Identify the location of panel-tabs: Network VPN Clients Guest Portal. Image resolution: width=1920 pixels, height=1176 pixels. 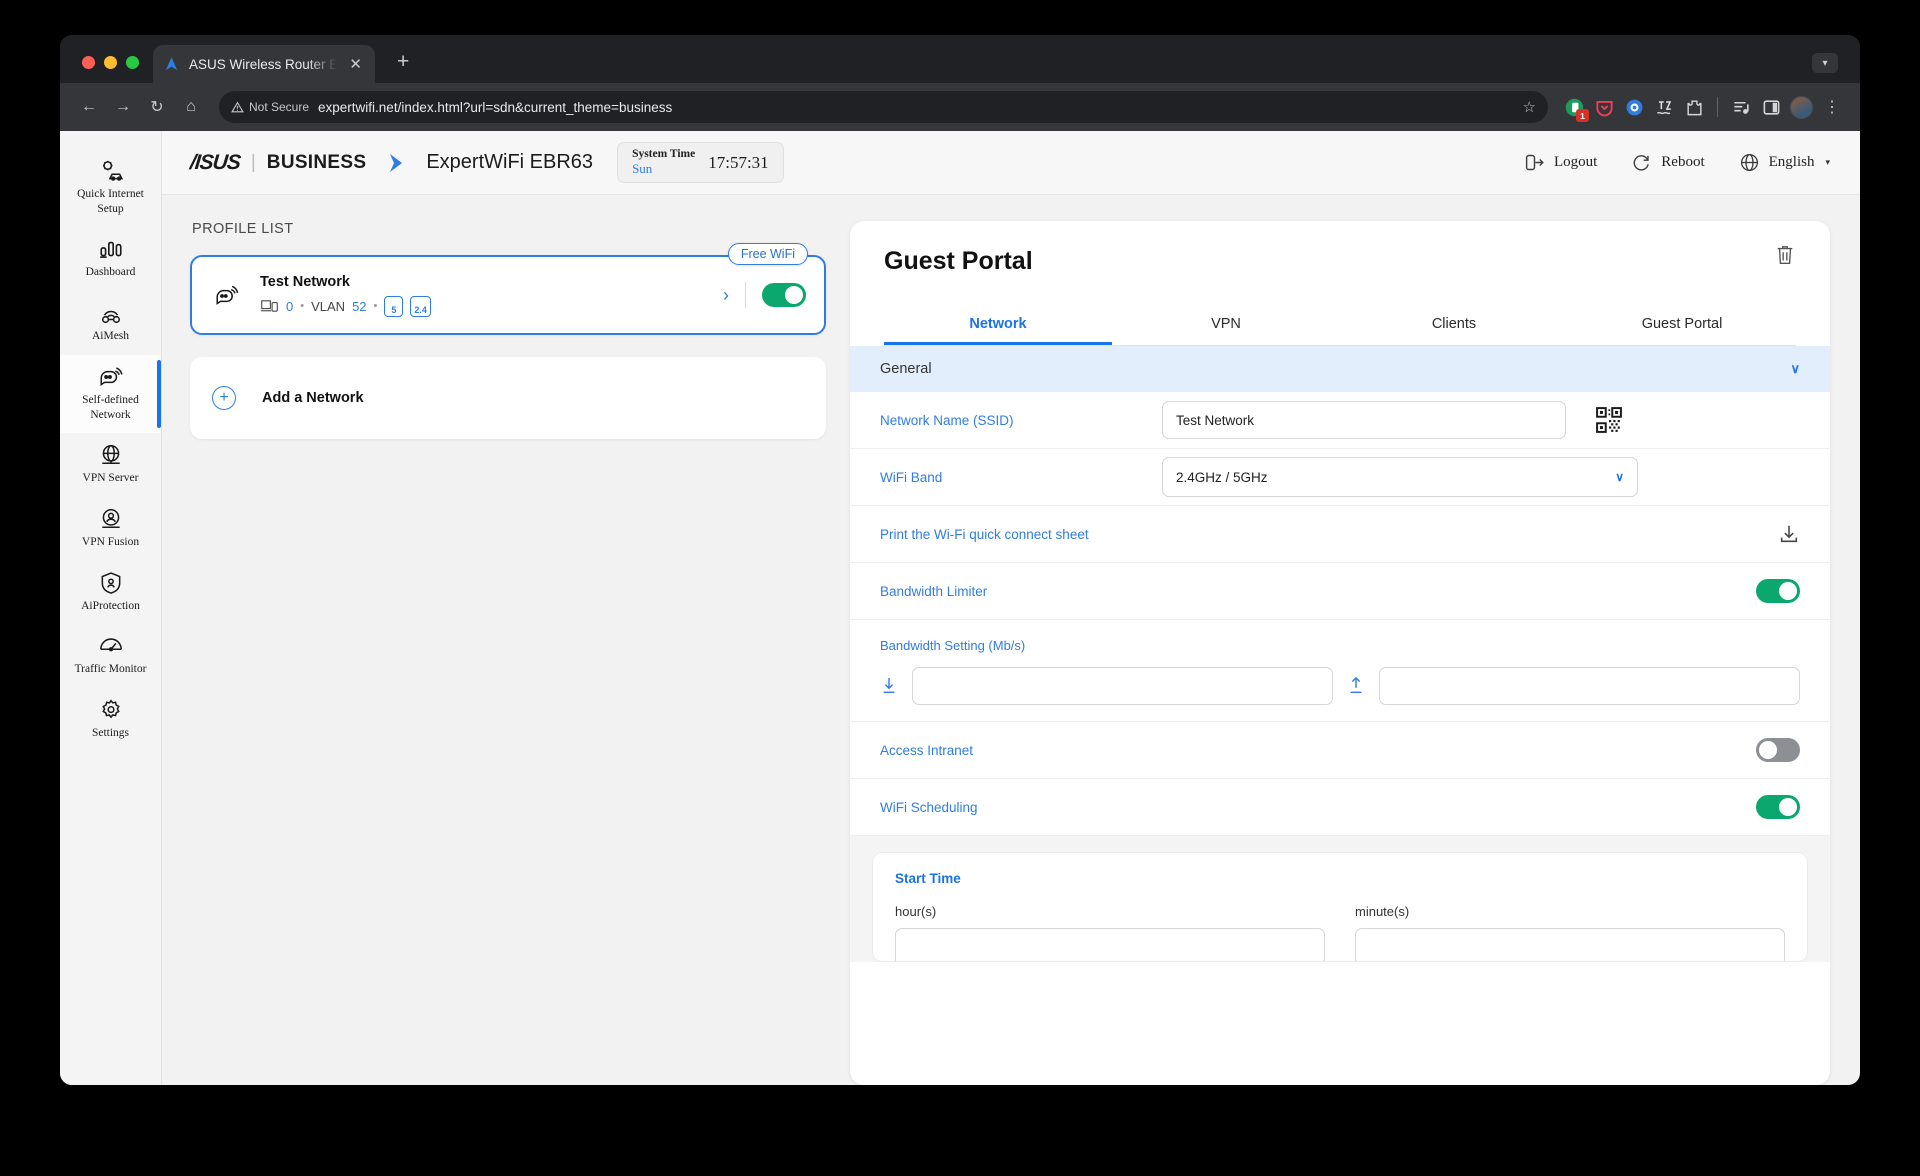
(1340, 324).